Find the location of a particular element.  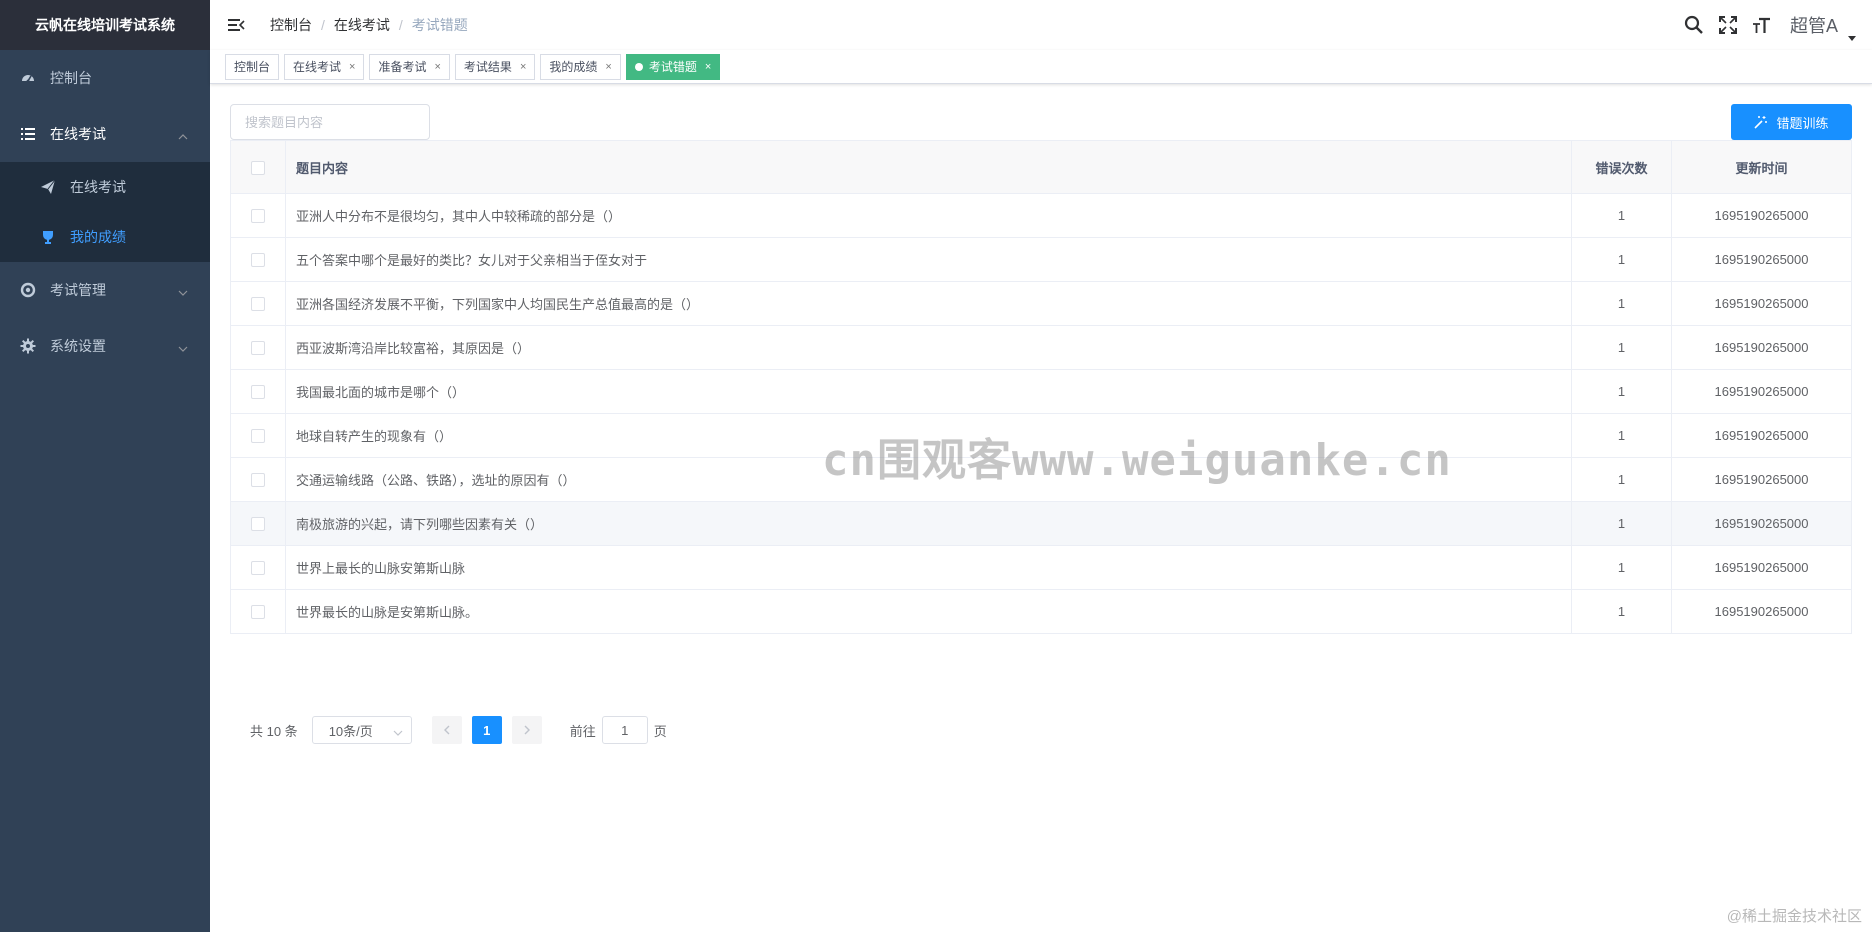

breadcrumb: 控制台 / 在线考试 / 考试错题 is located at coordinates (369, 25).